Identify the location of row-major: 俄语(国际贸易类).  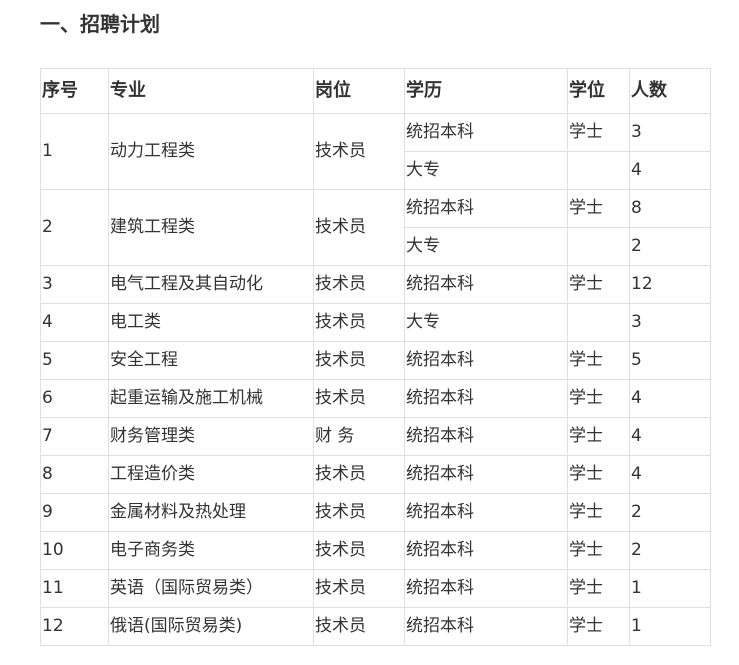
(211, 626).